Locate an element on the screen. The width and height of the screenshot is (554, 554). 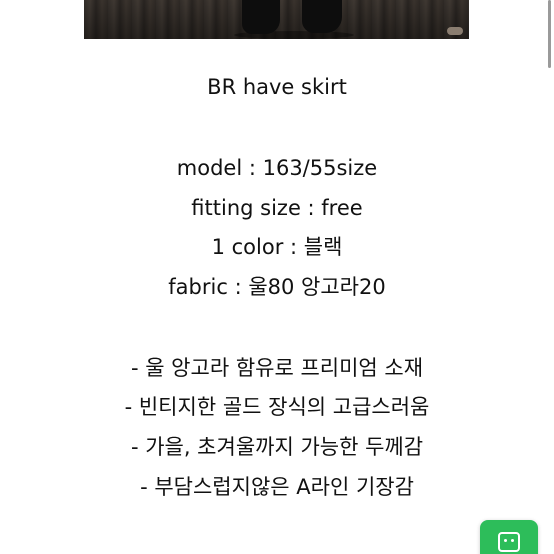
chat-button is located at coordinates (509, 537).